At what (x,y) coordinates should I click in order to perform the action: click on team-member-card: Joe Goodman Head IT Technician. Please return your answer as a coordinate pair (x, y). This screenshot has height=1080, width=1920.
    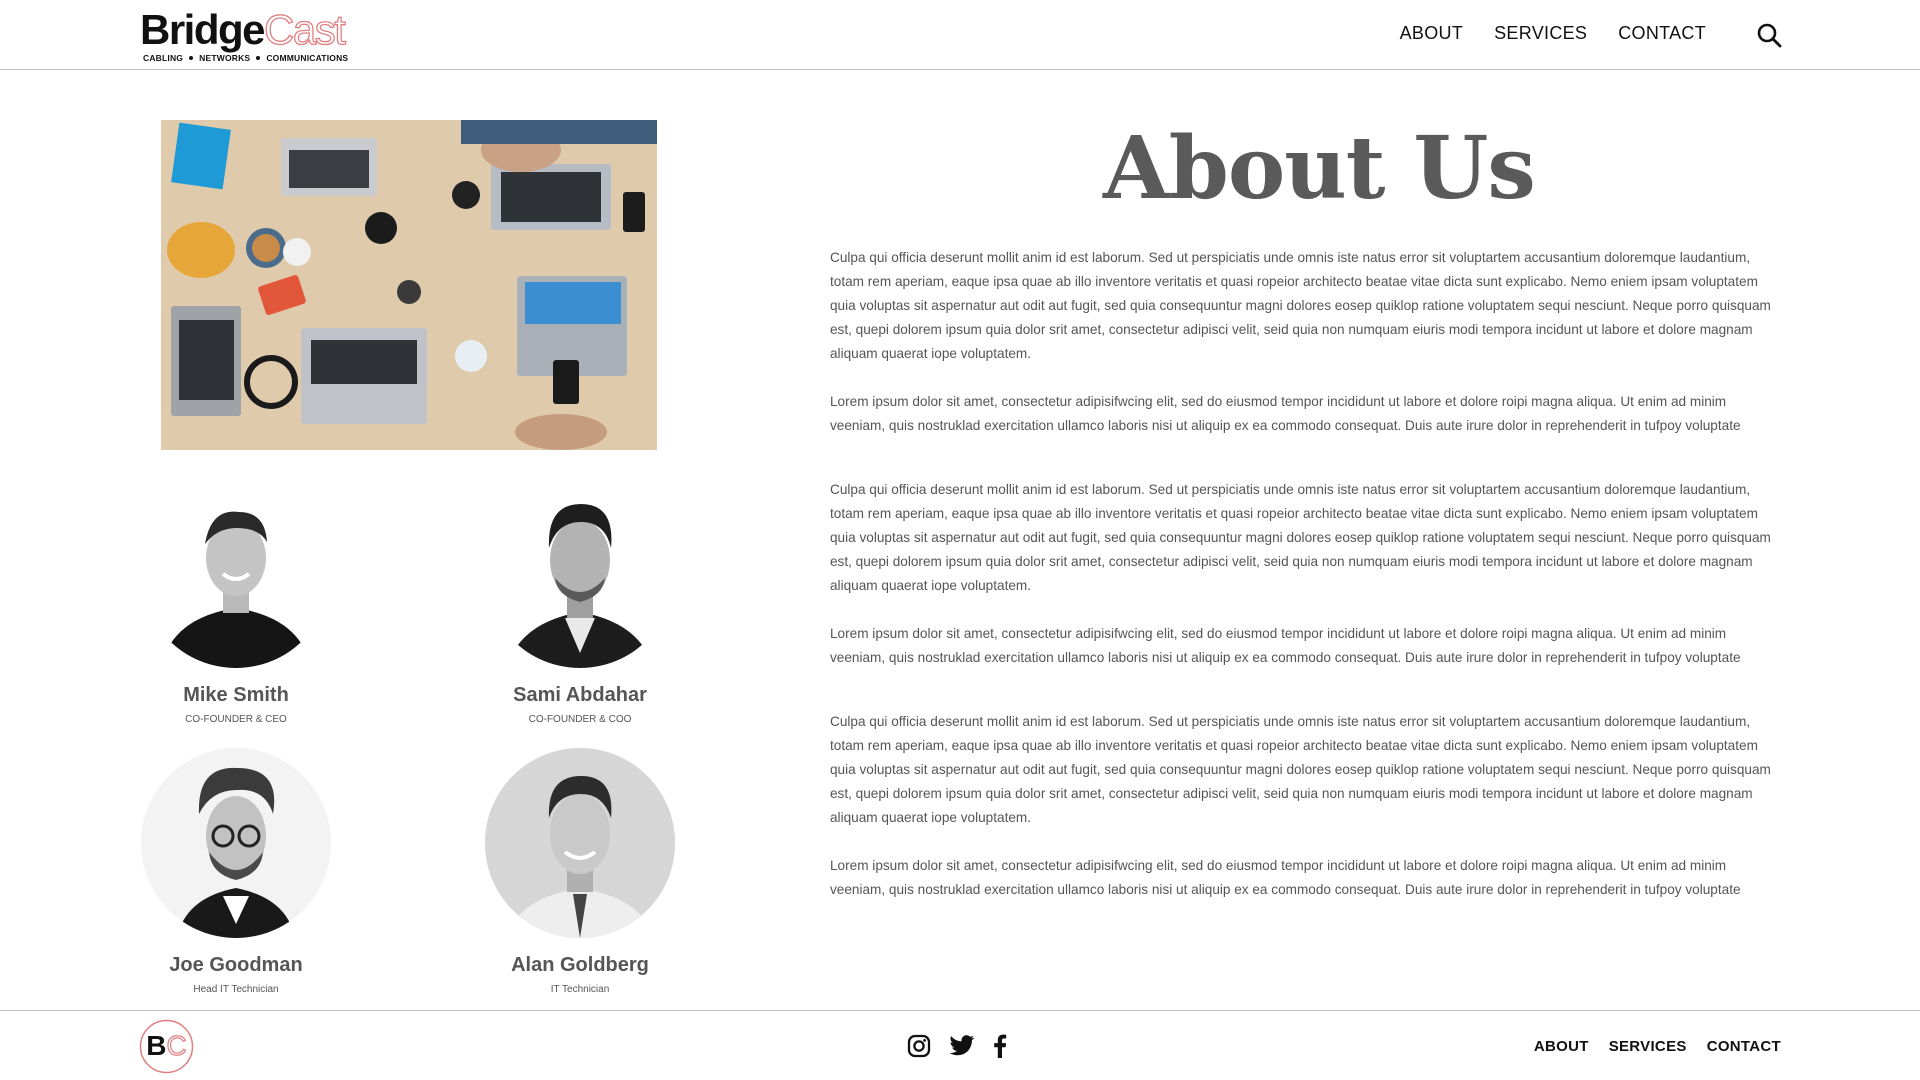
    Looking at the image, I should click on (236, 871).